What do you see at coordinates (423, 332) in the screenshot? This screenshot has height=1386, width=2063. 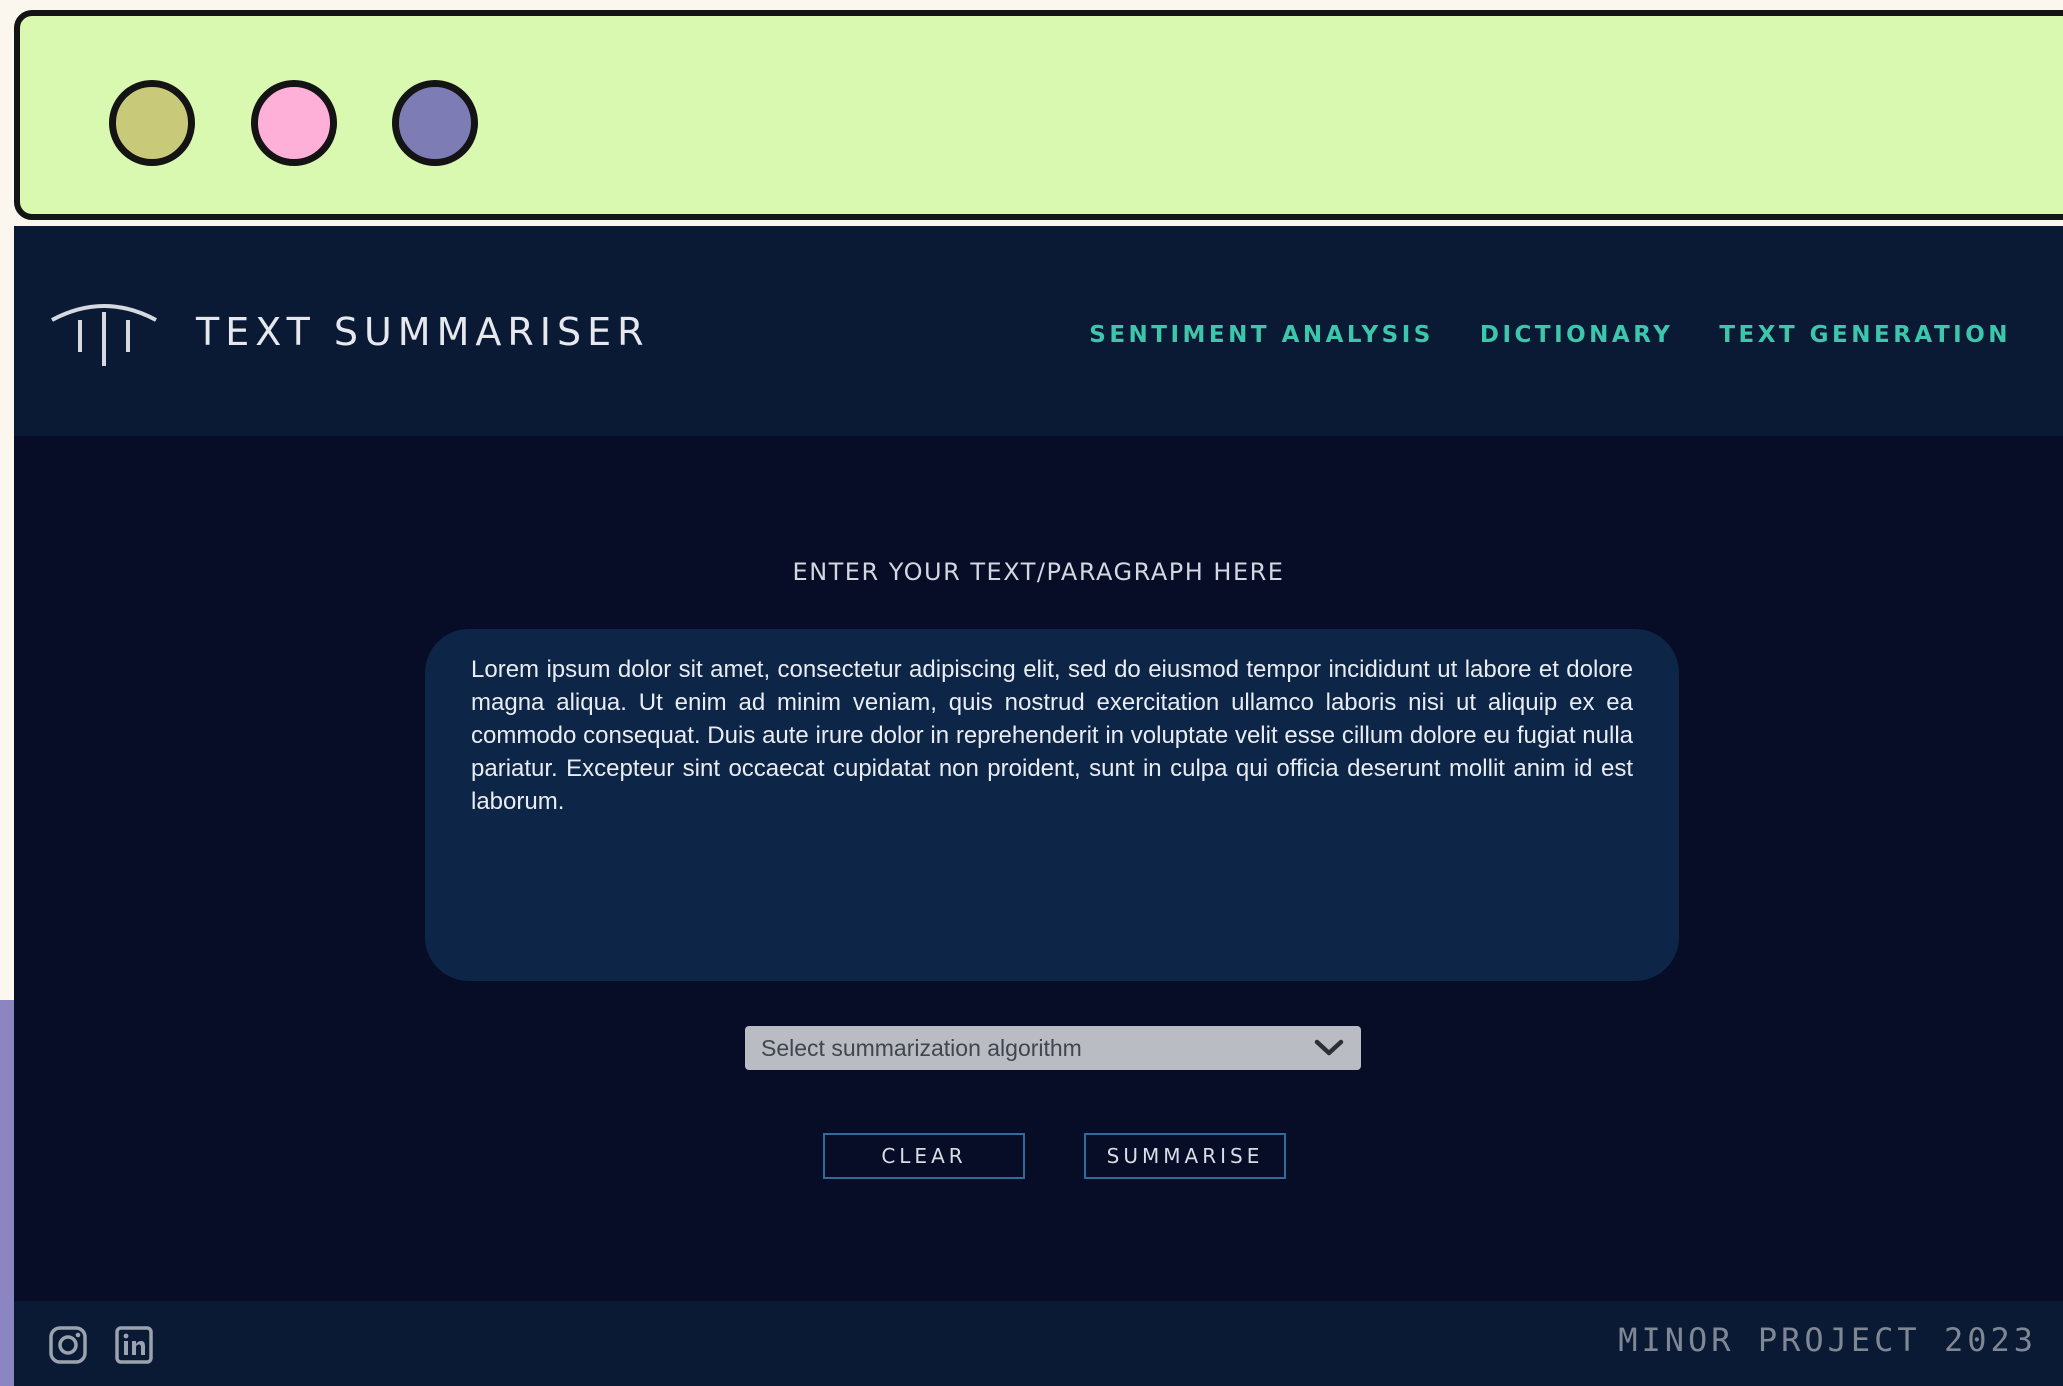 I see `app-title: TEXT SUMMARISER` at bounding box center [423, 332].